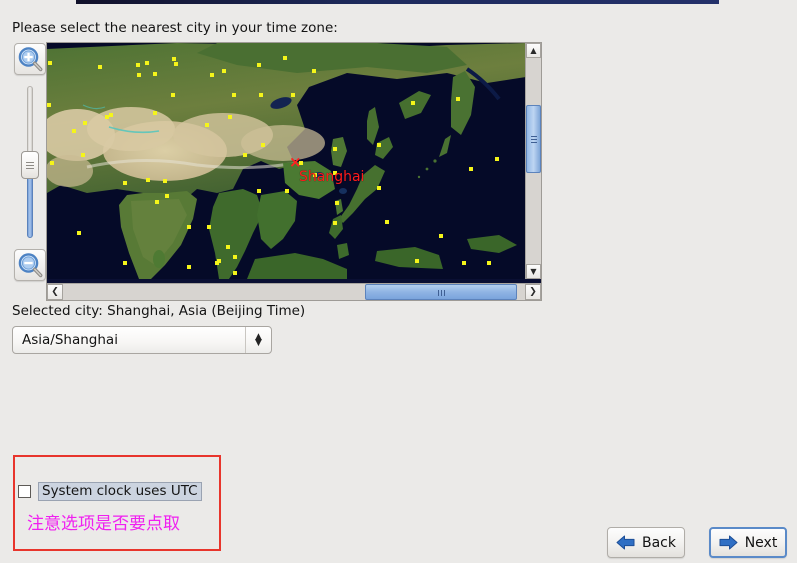  Describe the element at coordinates (30, 123) in the screenshot. I see `zoom-slider-track-upper` at that location.